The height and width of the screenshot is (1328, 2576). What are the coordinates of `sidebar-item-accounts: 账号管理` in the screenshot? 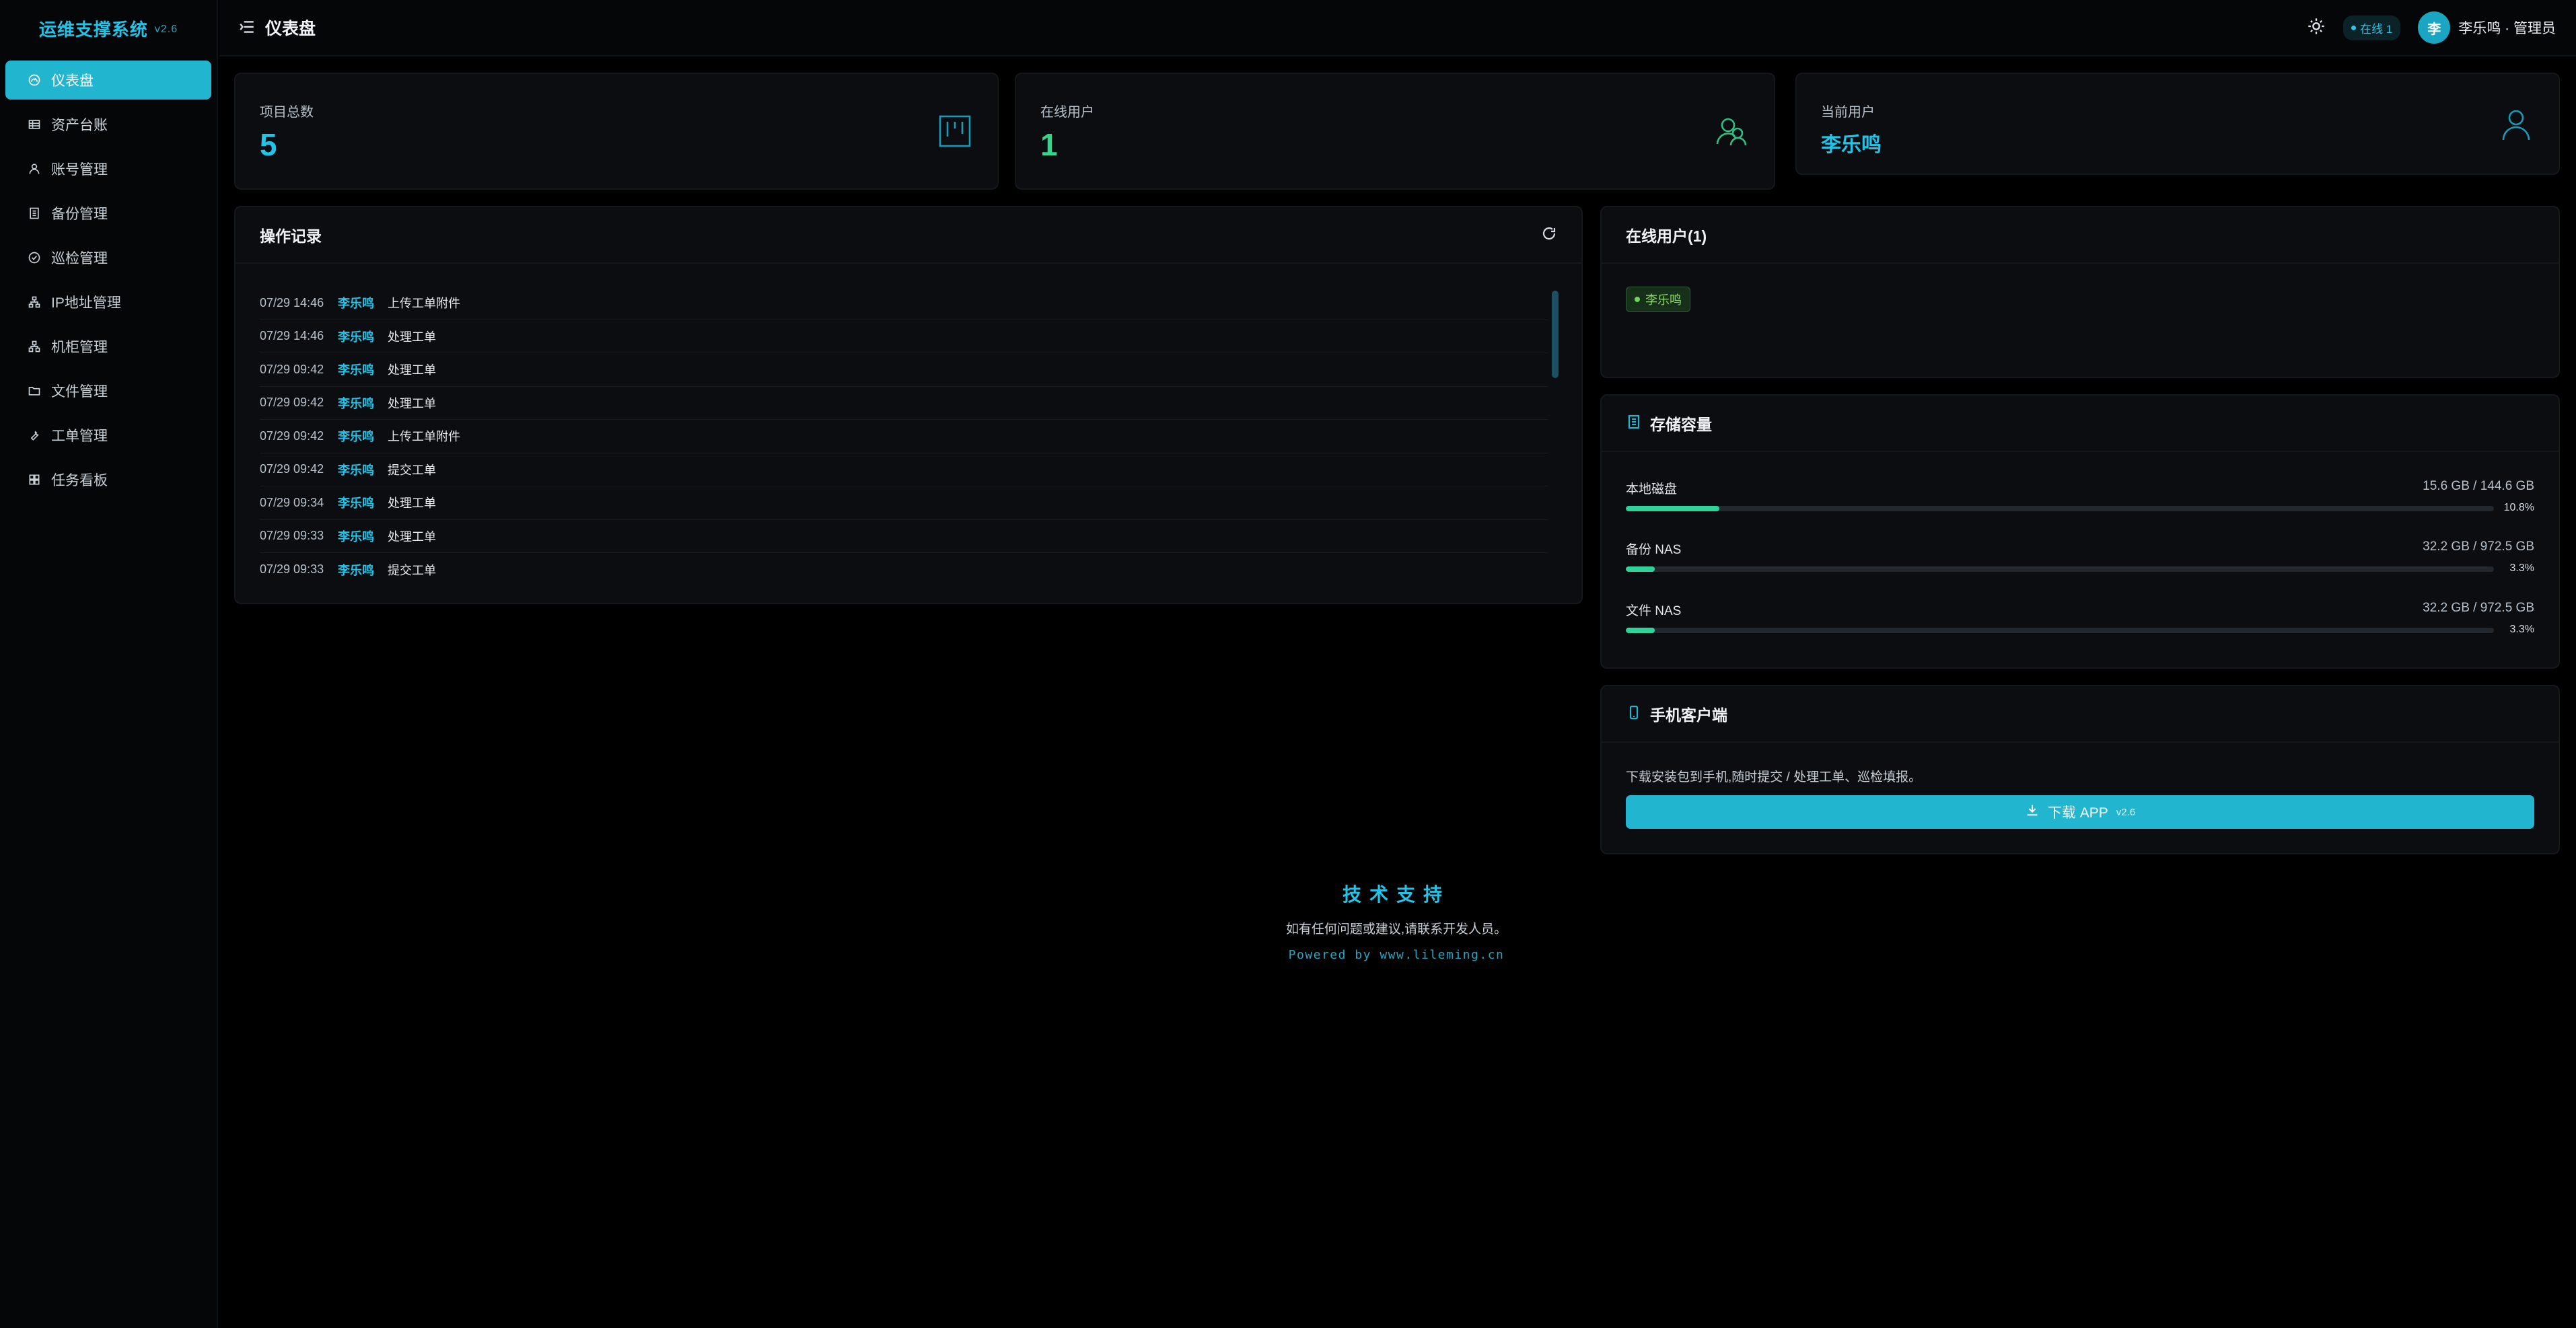 It's located at (108, 168).